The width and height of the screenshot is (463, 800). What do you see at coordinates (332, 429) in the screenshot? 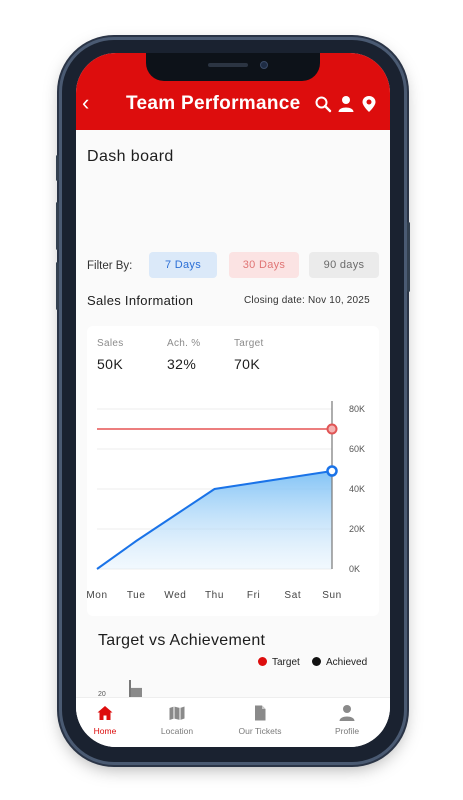
I see `target-marker` at bounding box center [332, 429].